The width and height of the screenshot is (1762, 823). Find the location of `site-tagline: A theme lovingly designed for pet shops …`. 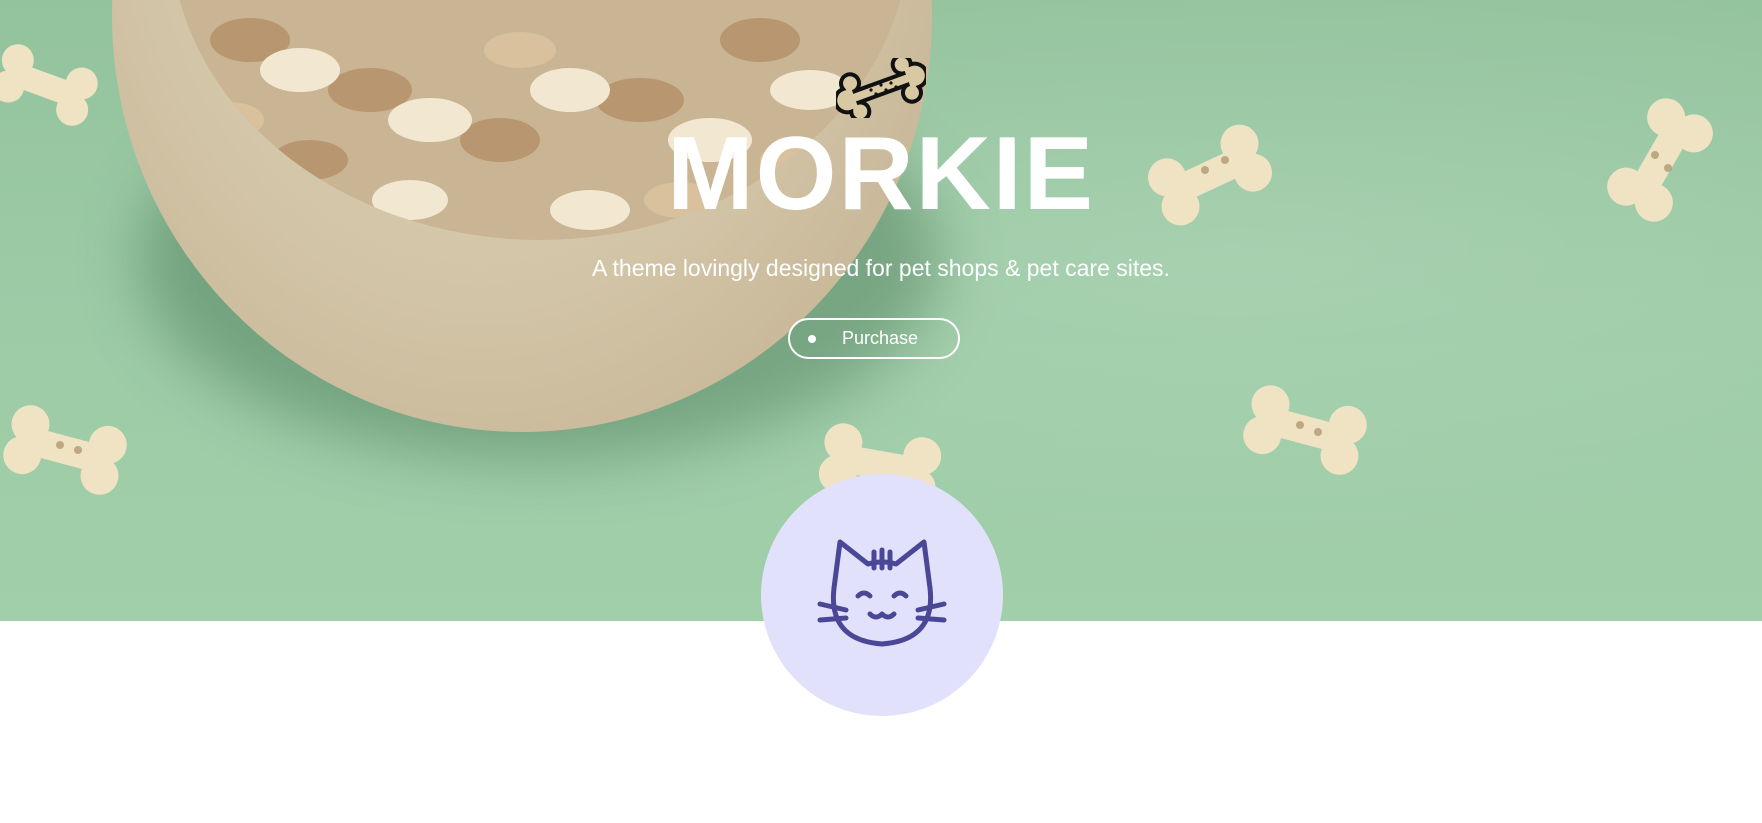

site-tagline: A theme lovingly designed for pet shops … is located at coordinates (881, 268).